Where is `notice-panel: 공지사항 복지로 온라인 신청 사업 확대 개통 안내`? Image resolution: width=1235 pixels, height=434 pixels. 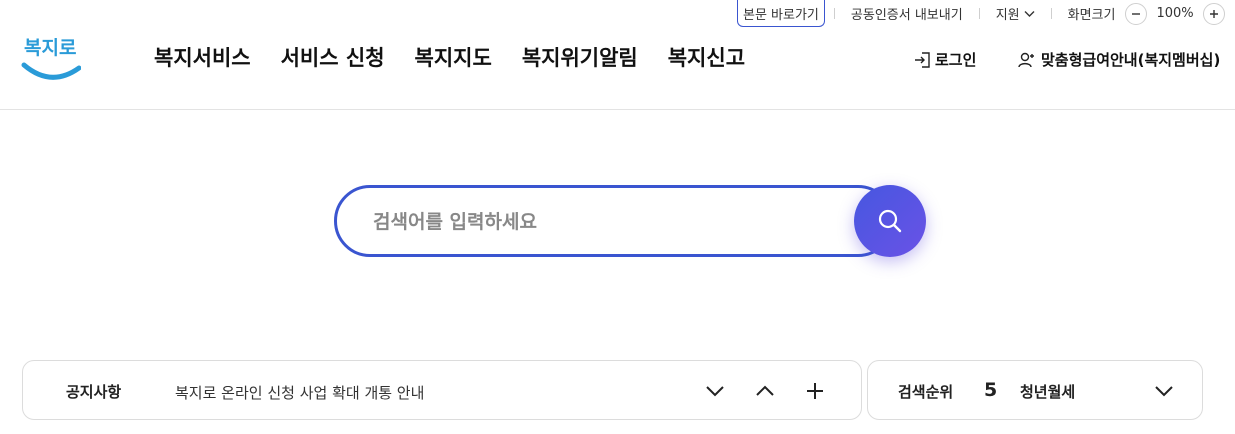
notice-panel: 공지사항 복지로 온라인 신청 사업 확대 개통 안내 is located at coordinates (442, 390).